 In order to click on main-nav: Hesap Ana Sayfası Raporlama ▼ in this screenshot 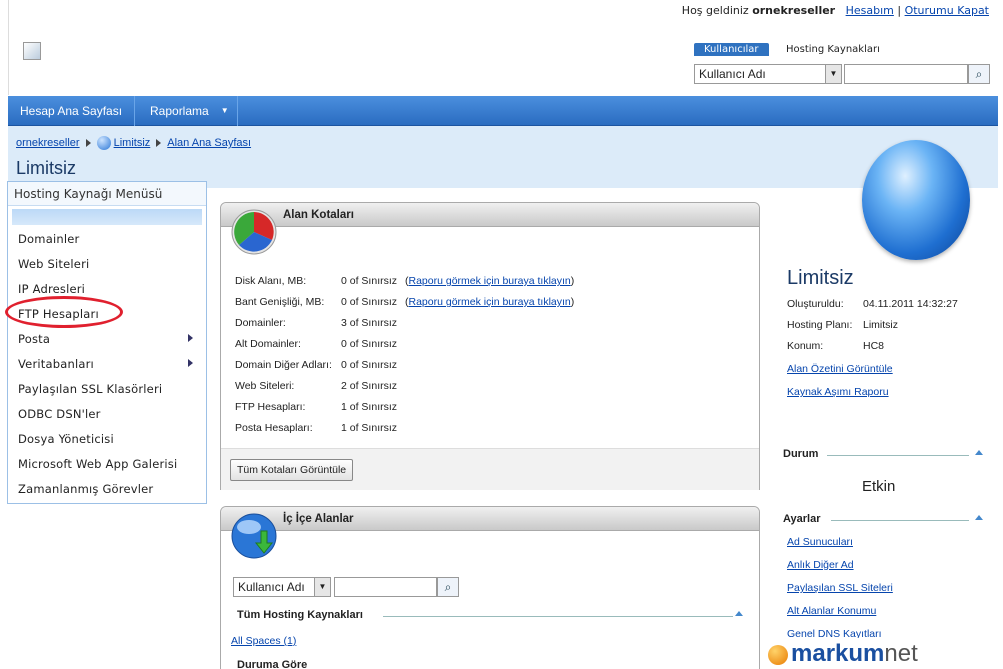, I will do `click(503, 111)`.